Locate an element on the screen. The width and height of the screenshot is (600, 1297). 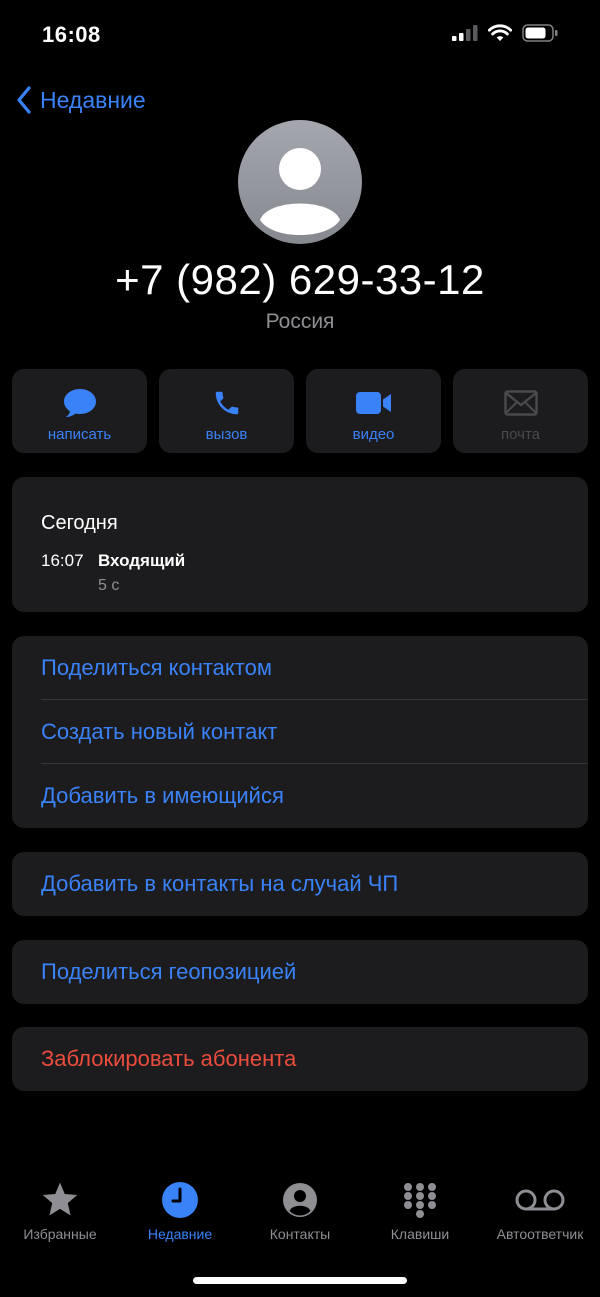
message-button: написать is located at coordinates (79, 411).